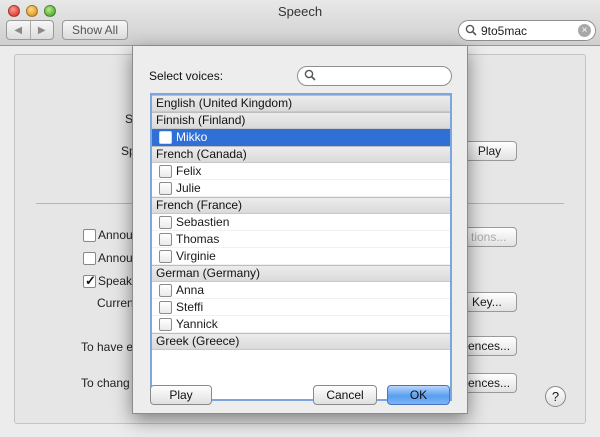 Image resolution: width=600 pixels, height=437 pixels. I want to click on window-titlebar: Speech ◀ ▶ Show All 9to5mac ×, so click(300, 23).